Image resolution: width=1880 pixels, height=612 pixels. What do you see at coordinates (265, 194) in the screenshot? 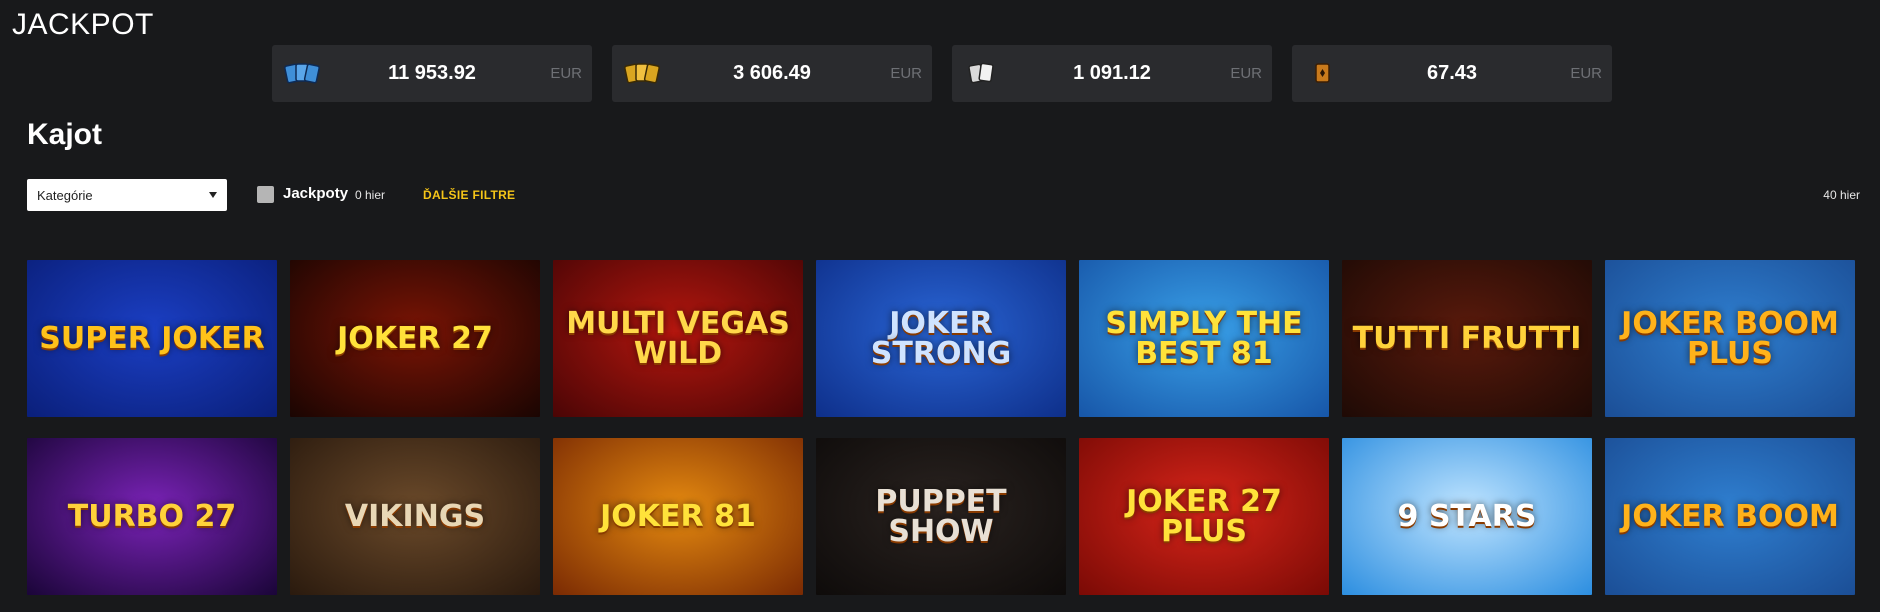
I see `jackpot-checkbox` at bounding box center [265, 194].